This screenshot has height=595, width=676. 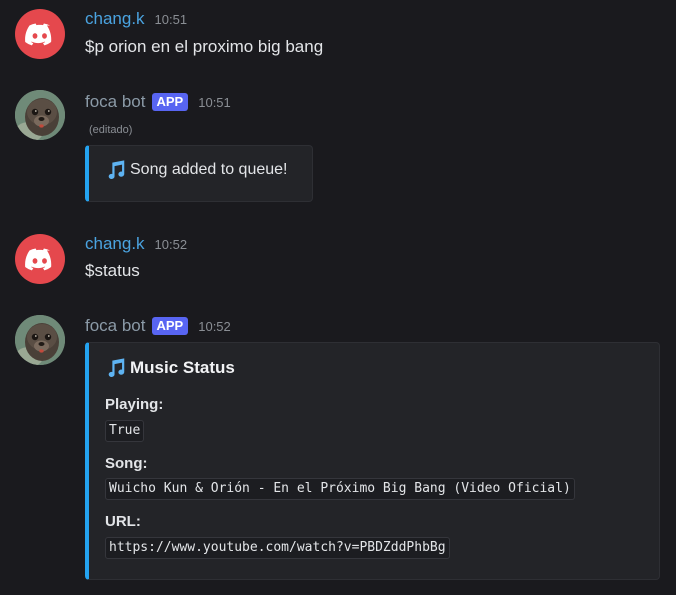 What do you see at coordinates (134, 404) in the screenshot?
I see `field-name-playing: Playing:` at bounding box center [134, 404].